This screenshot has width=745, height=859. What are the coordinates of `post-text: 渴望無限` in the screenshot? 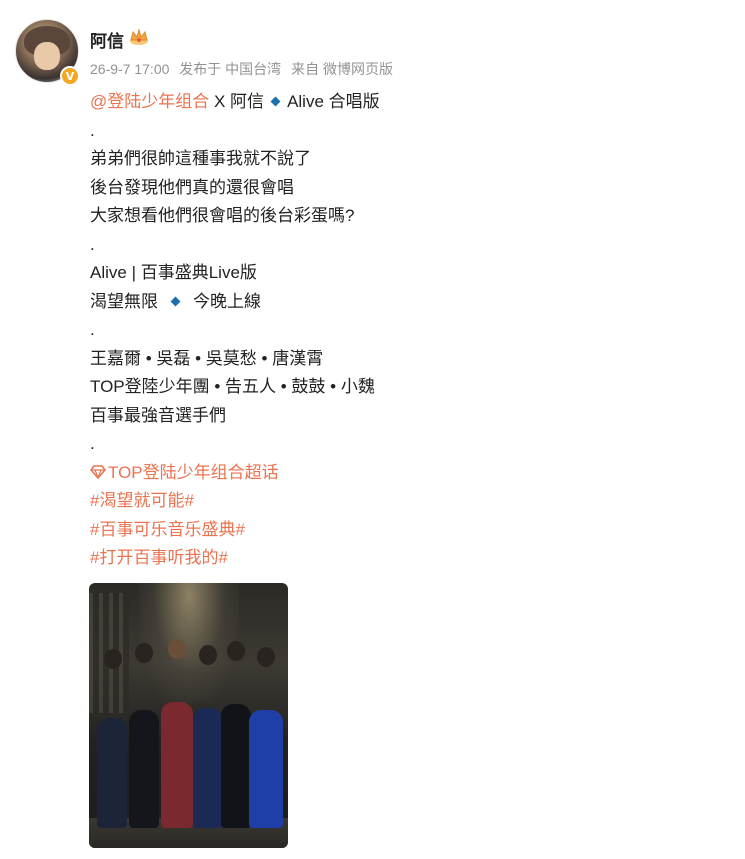 It's located at (124, 301).